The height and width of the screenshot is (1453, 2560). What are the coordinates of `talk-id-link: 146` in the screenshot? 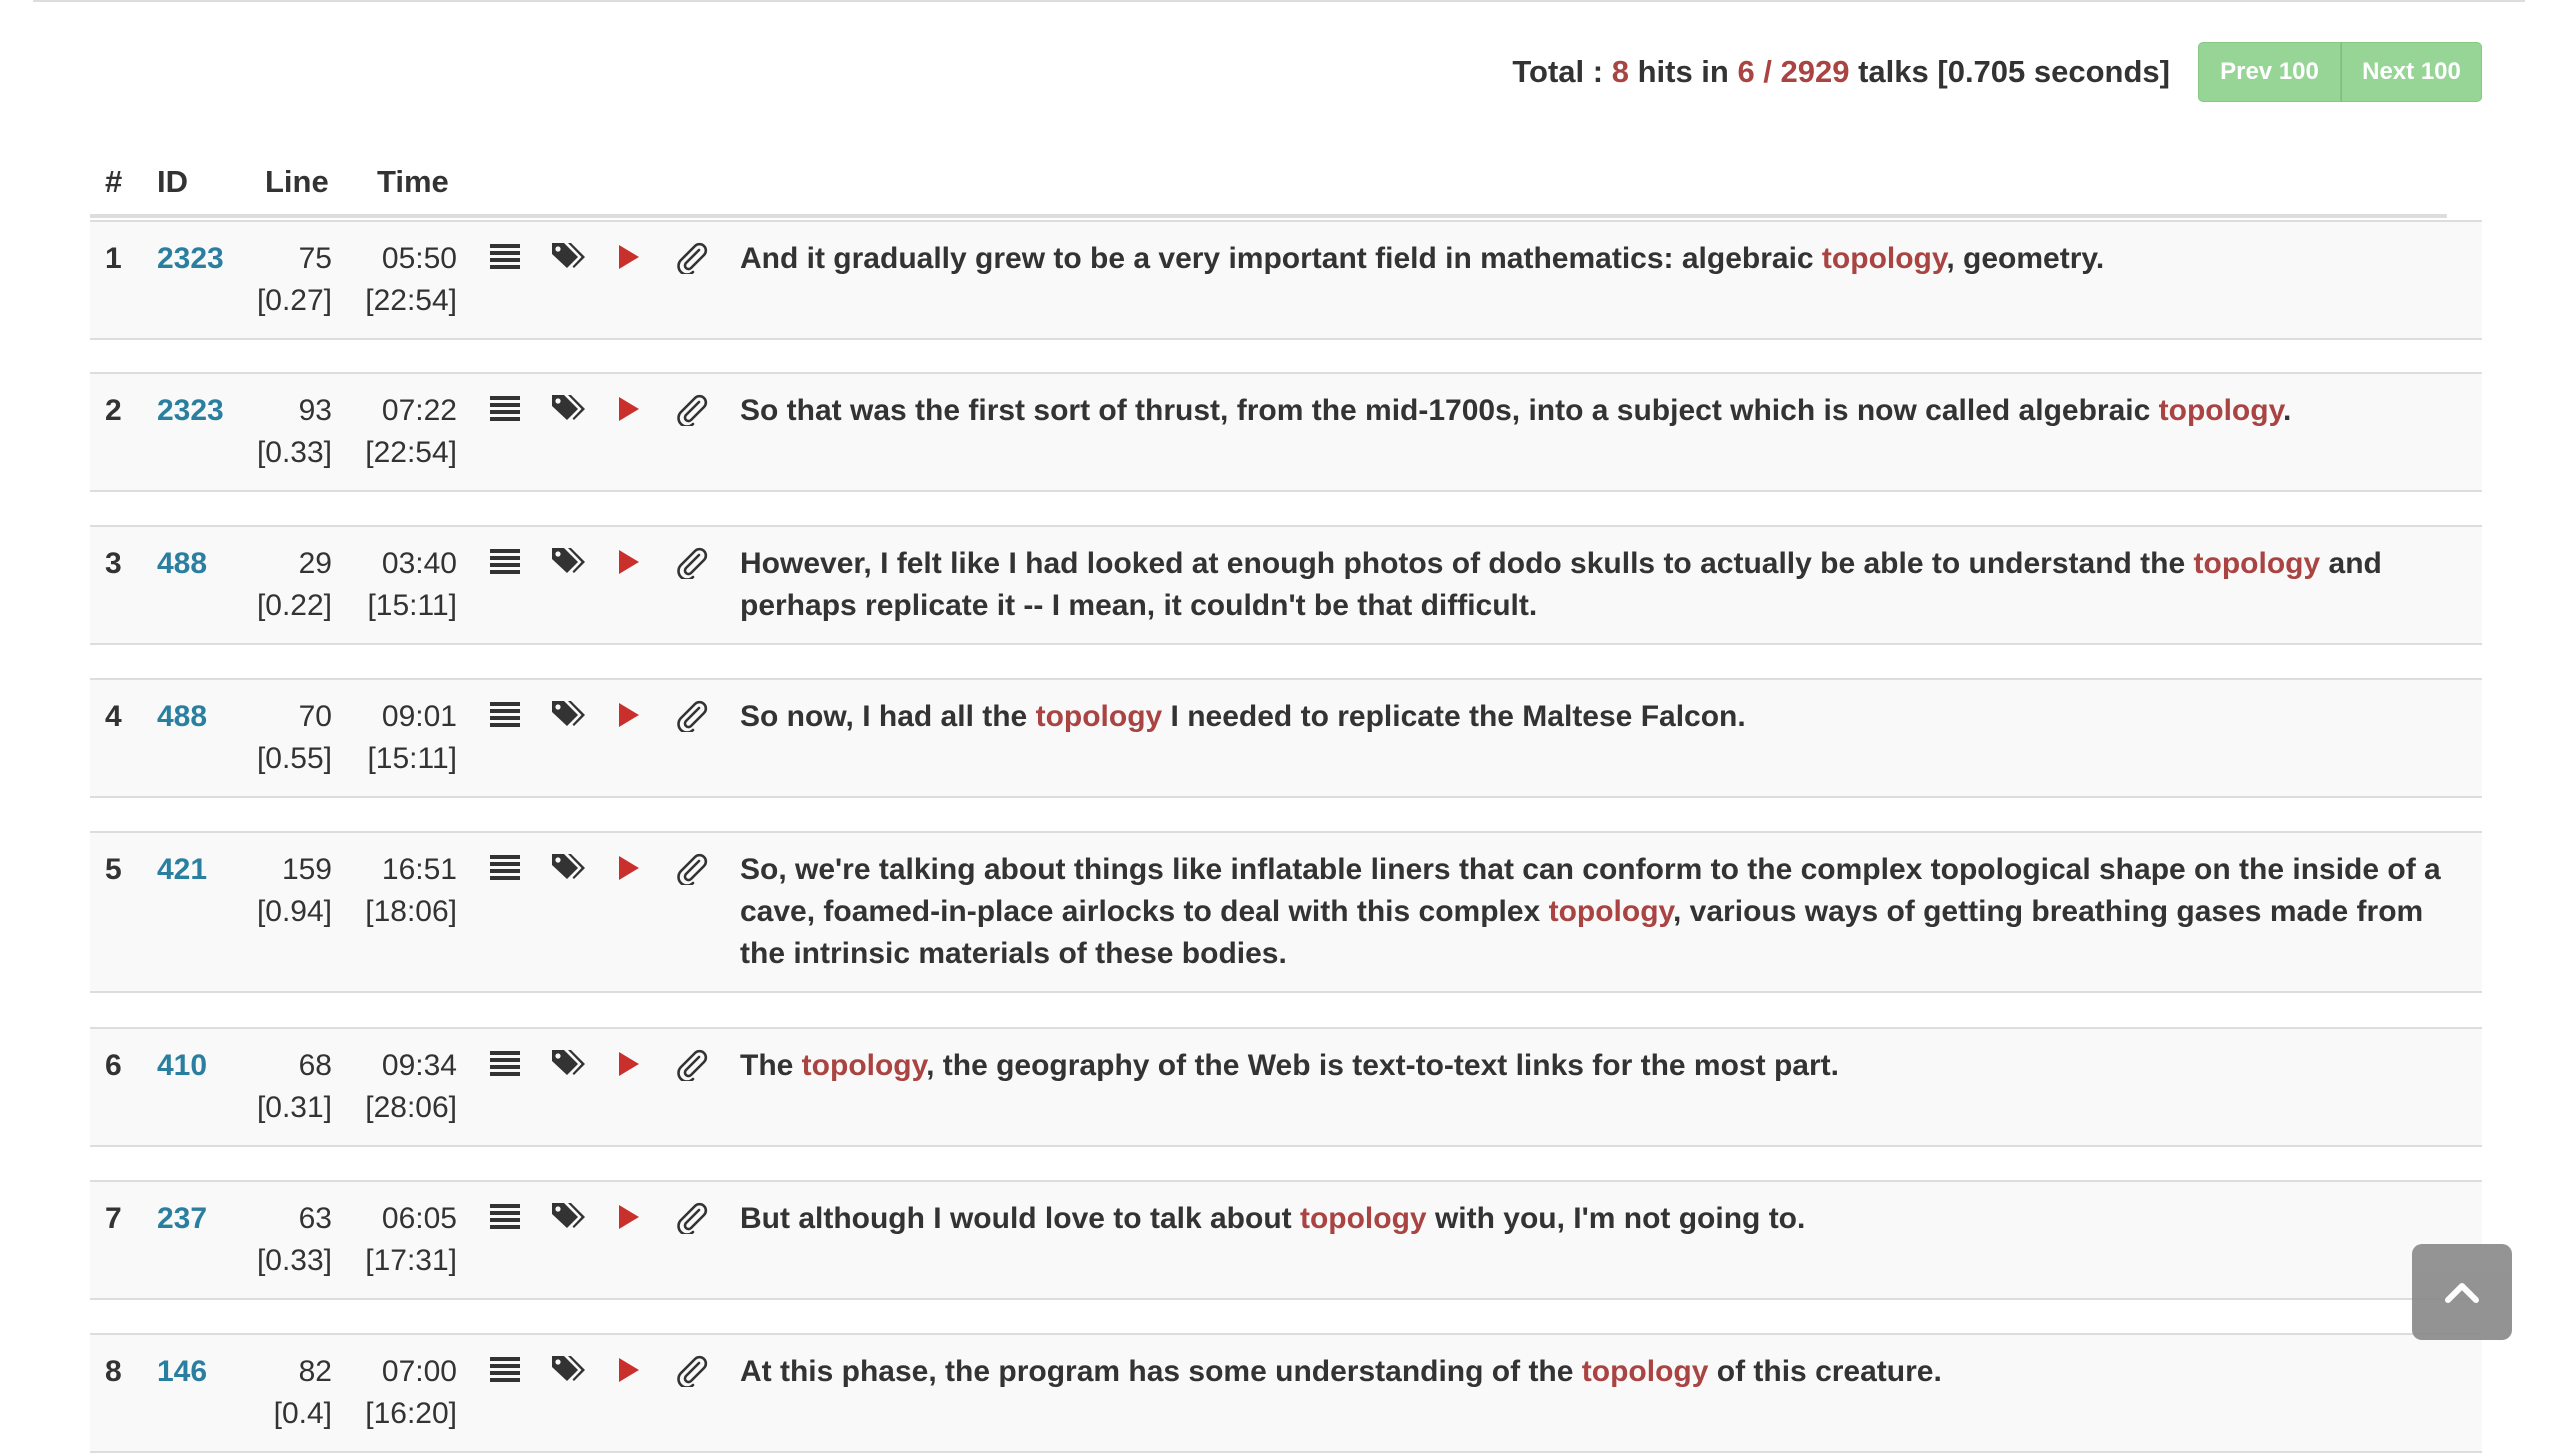 It's located at (182, 1372).